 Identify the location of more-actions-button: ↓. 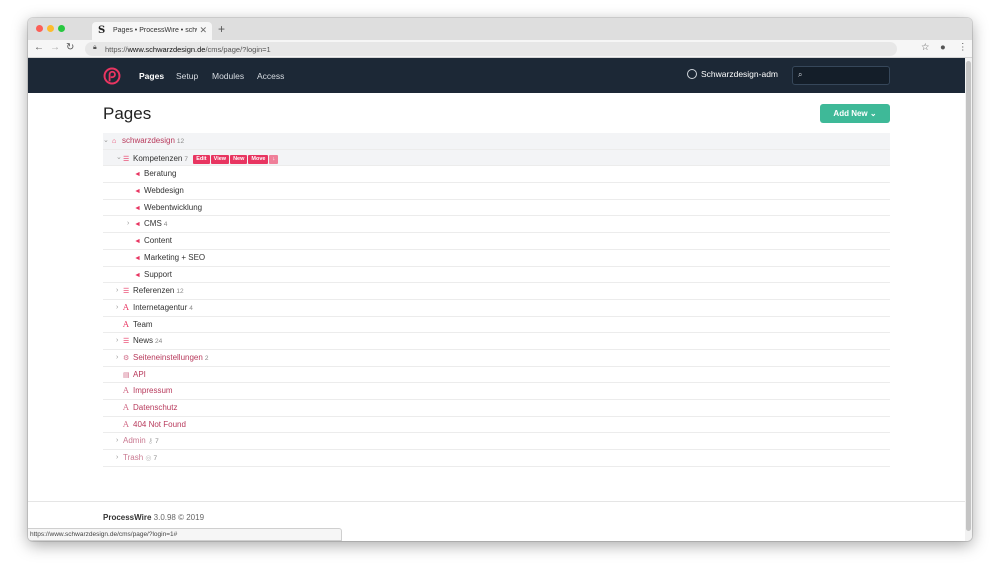
(274, 159).